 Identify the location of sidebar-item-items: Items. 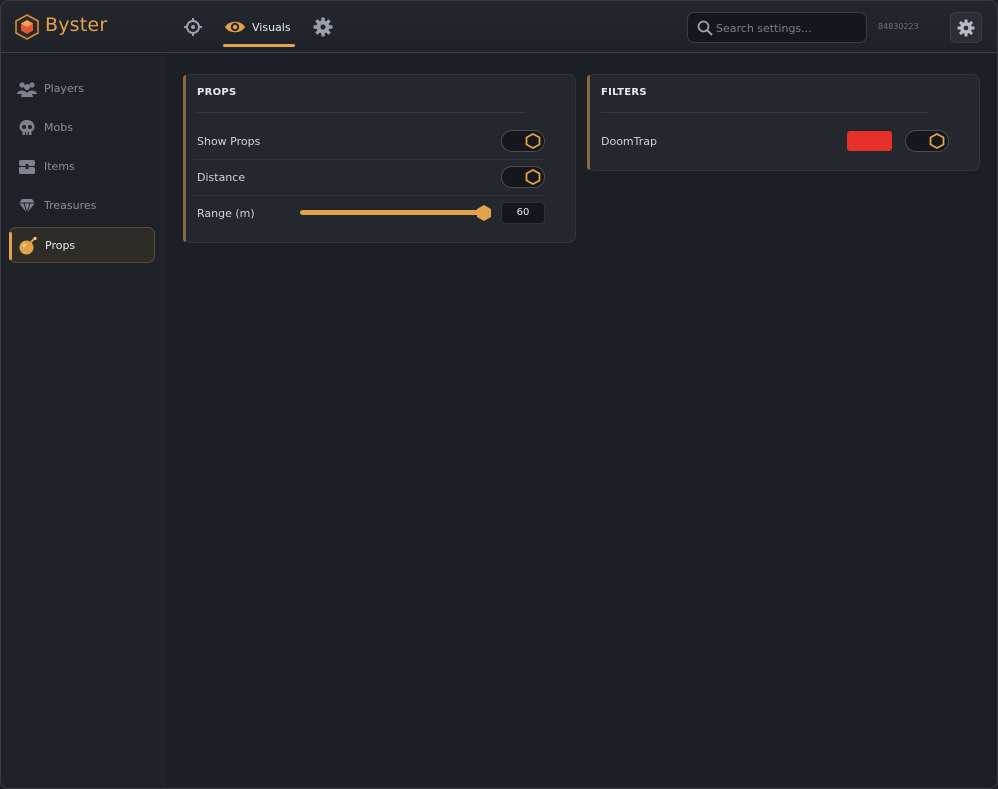
(82, 167).